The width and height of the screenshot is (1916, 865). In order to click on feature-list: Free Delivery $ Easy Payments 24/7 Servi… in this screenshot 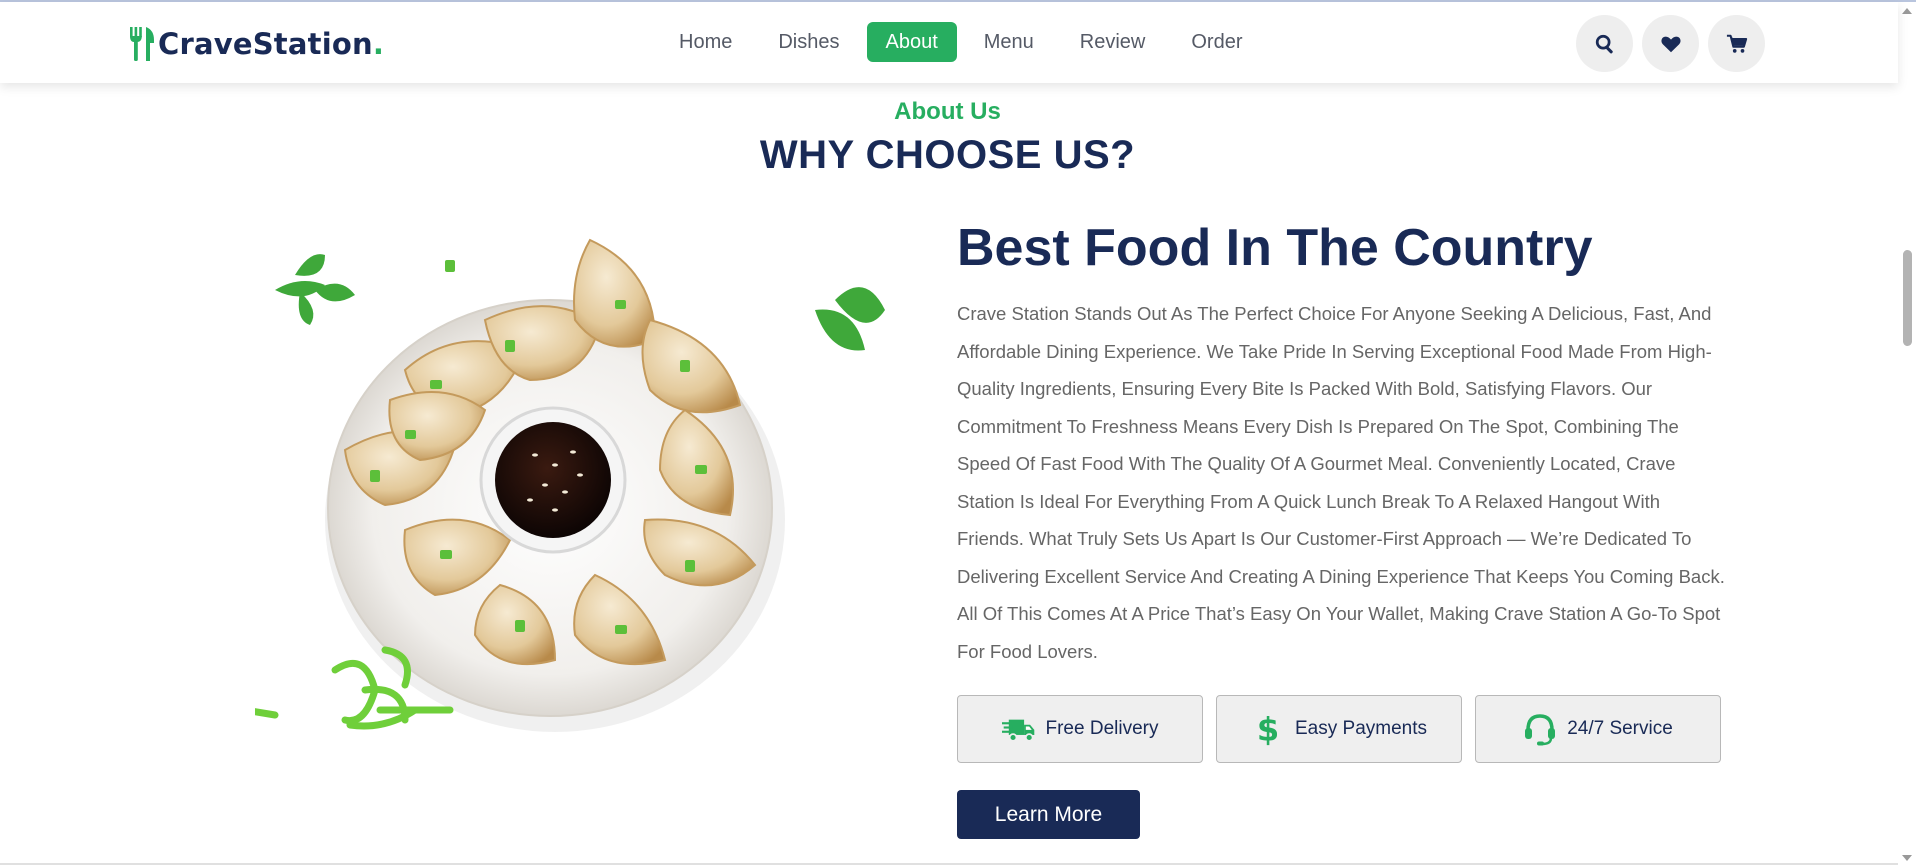, I will do `click(1339, 729)`.